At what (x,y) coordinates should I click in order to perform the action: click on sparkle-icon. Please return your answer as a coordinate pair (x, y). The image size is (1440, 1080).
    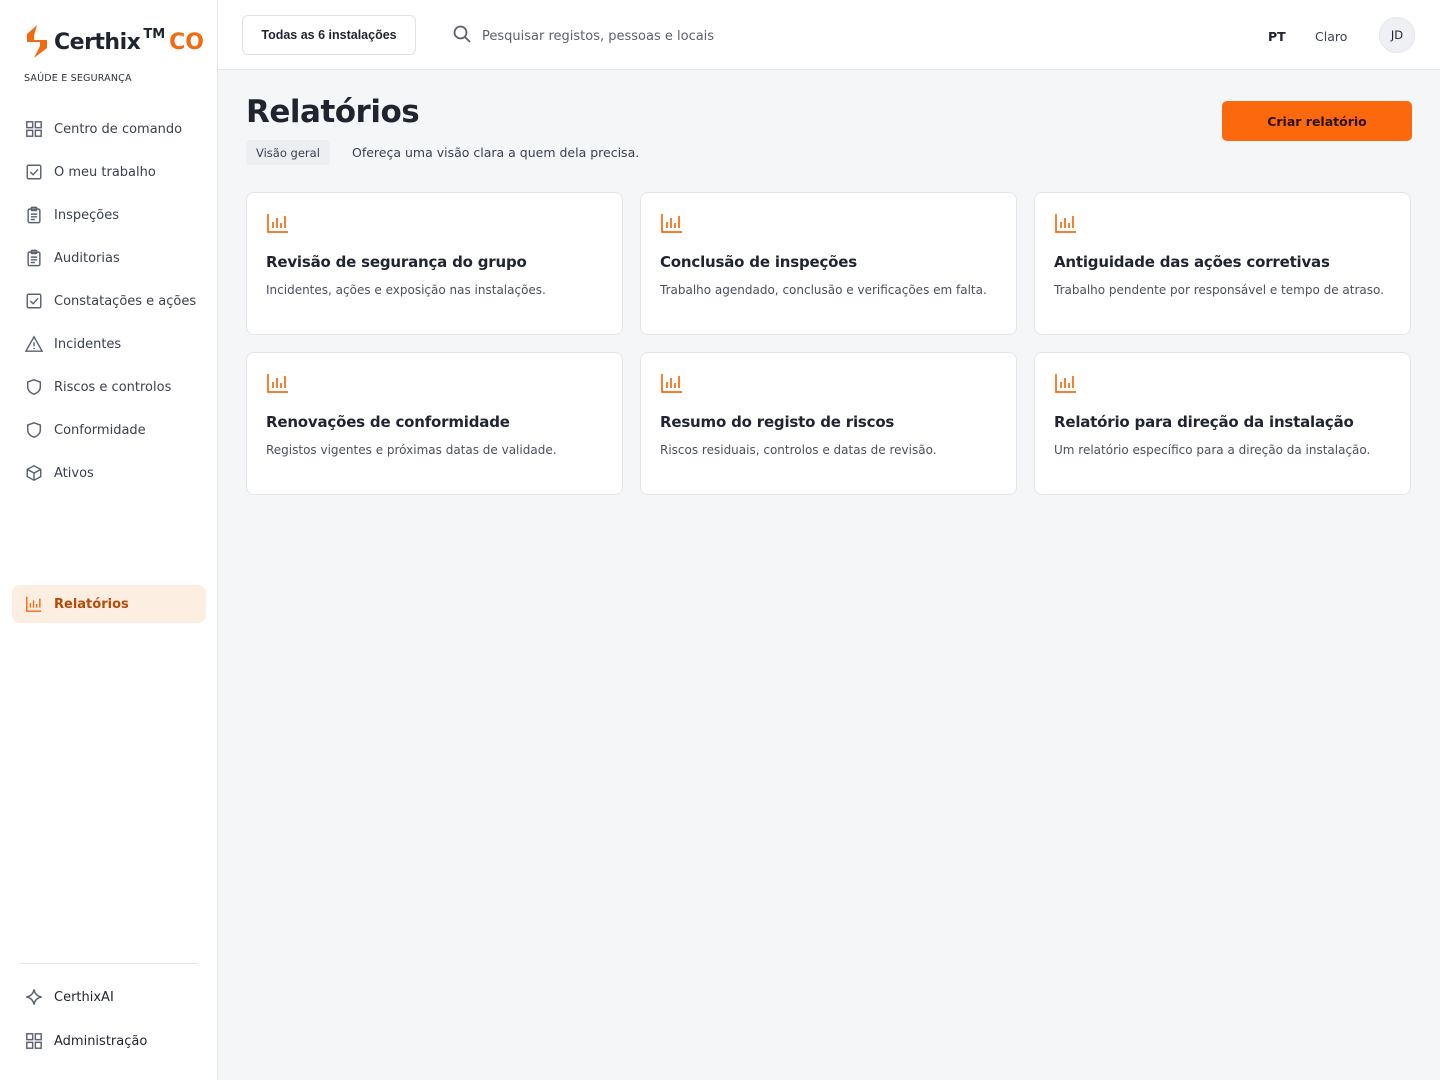
    Looking at the image, I should click on (34, 997).